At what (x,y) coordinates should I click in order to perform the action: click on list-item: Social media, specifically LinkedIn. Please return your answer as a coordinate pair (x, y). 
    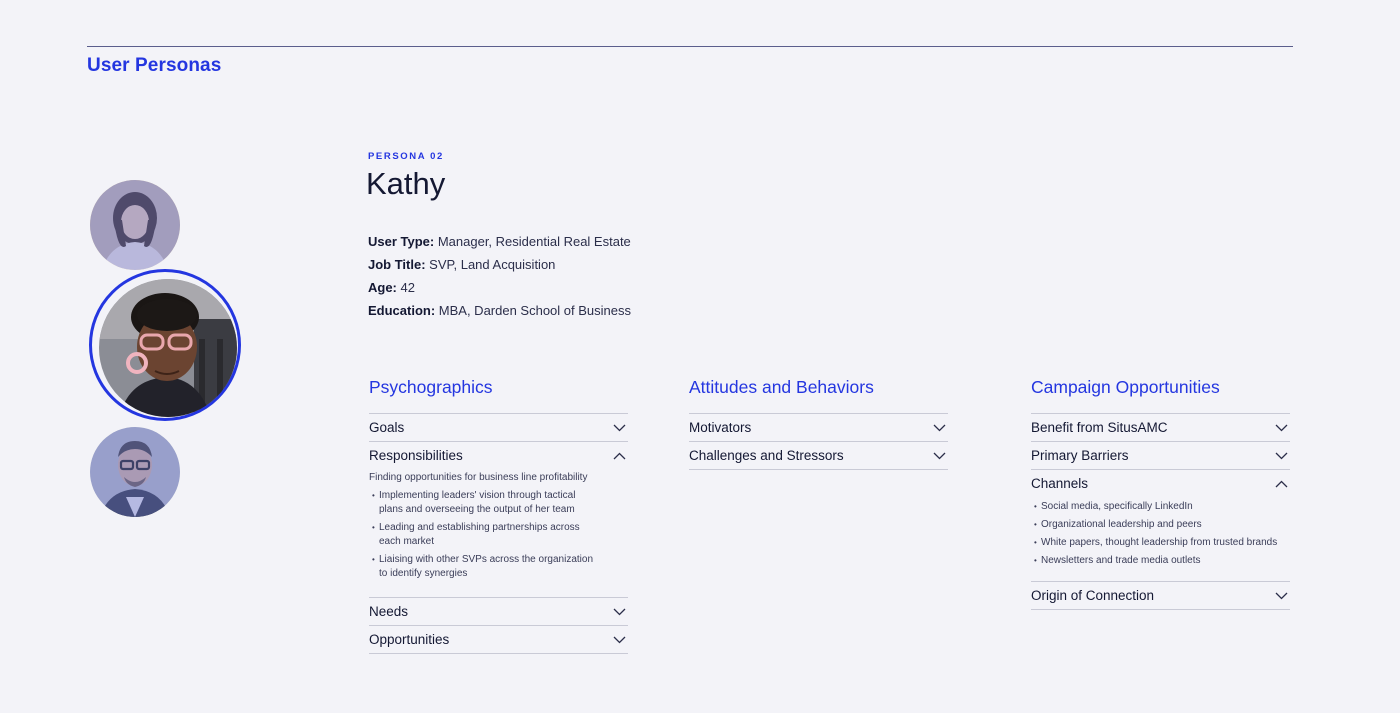
    Looking at the image, I should click on (1160, 507).